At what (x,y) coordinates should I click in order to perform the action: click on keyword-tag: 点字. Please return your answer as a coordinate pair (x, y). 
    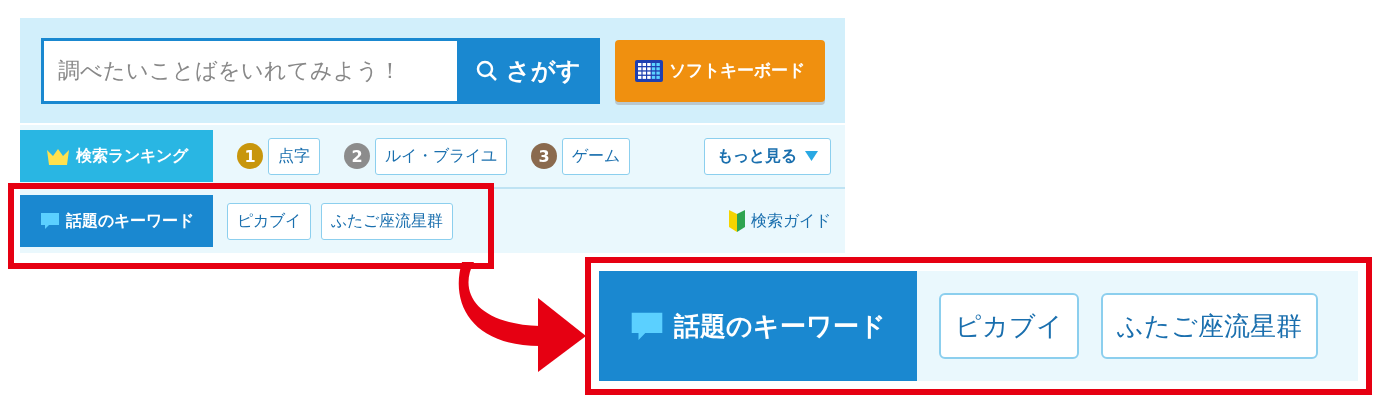
    Looking at the image, I should click on (294, 156).